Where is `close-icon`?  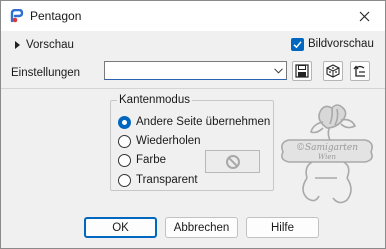
close-icon is located at coordinates (364, 16).